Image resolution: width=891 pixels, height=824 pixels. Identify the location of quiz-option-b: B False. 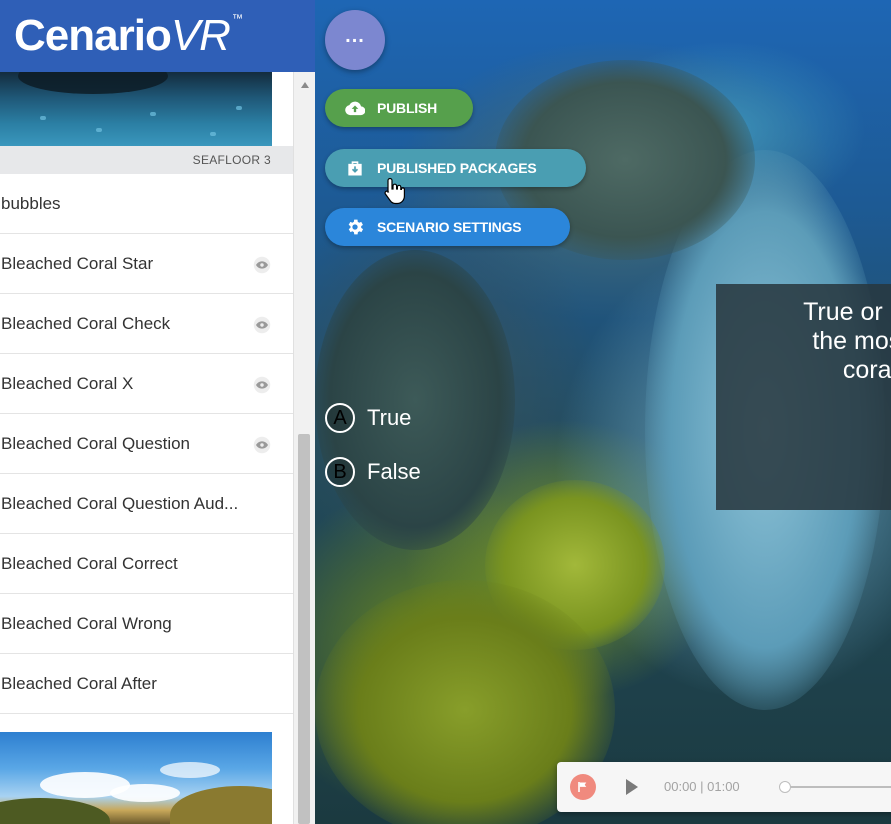
(373, 472).